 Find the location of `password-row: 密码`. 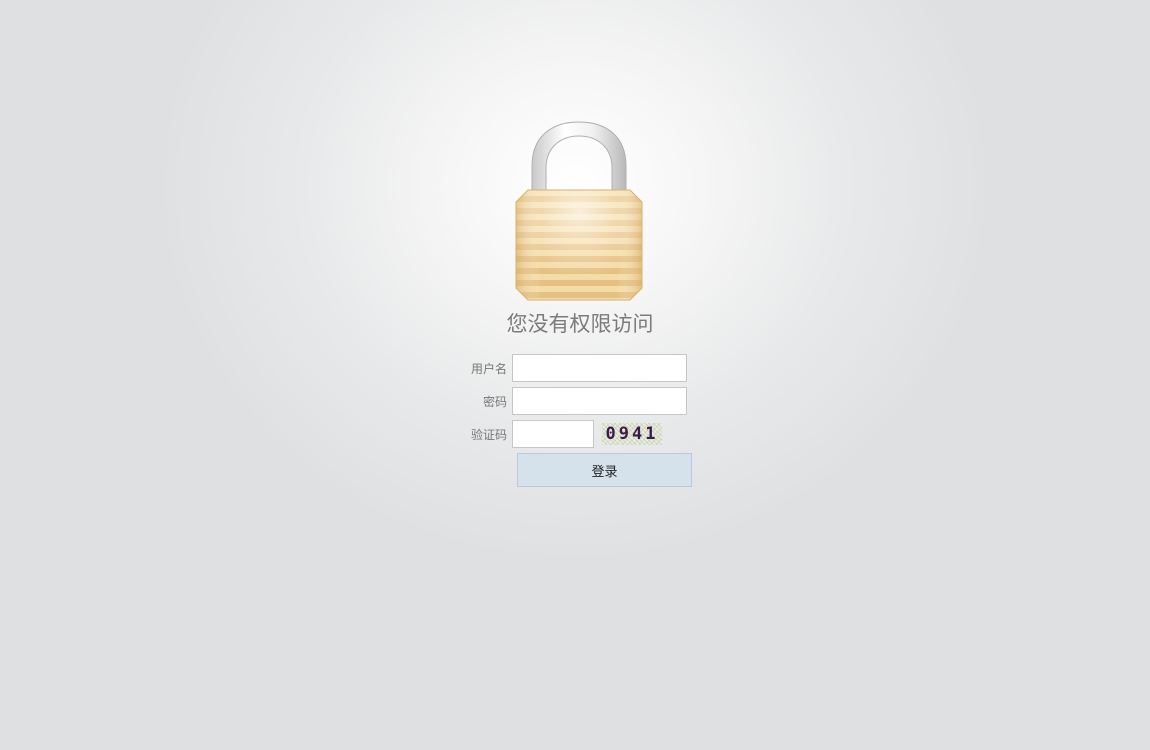

password-row: 密码 is located at coordinates (563, 401).